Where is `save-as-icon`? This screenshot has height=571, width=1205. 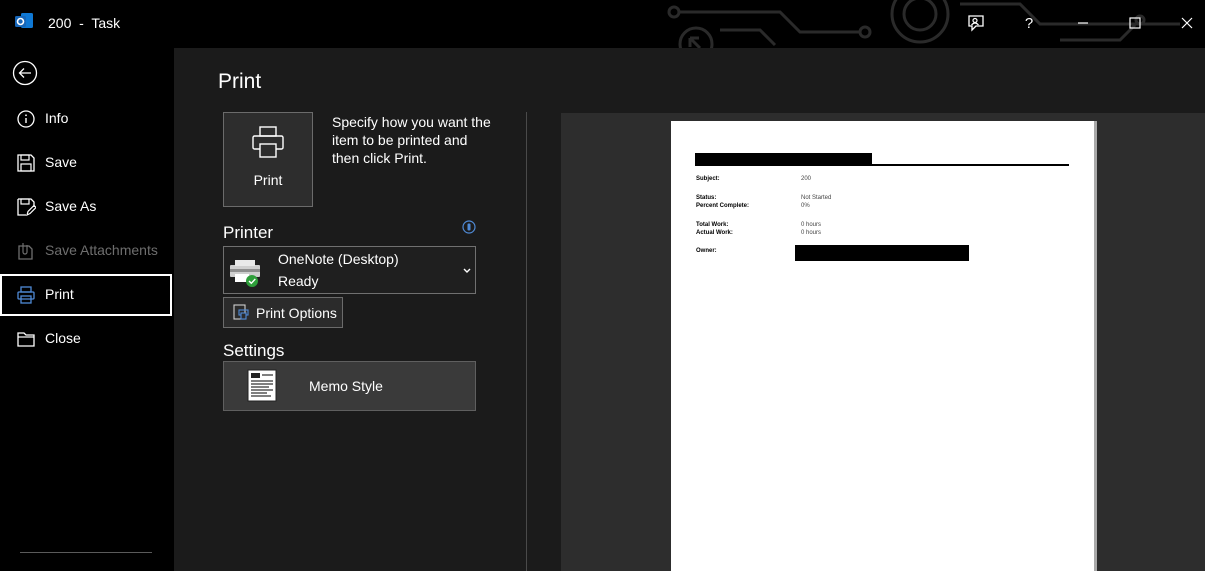
save-as-icon is located at coordinates (26, 207).